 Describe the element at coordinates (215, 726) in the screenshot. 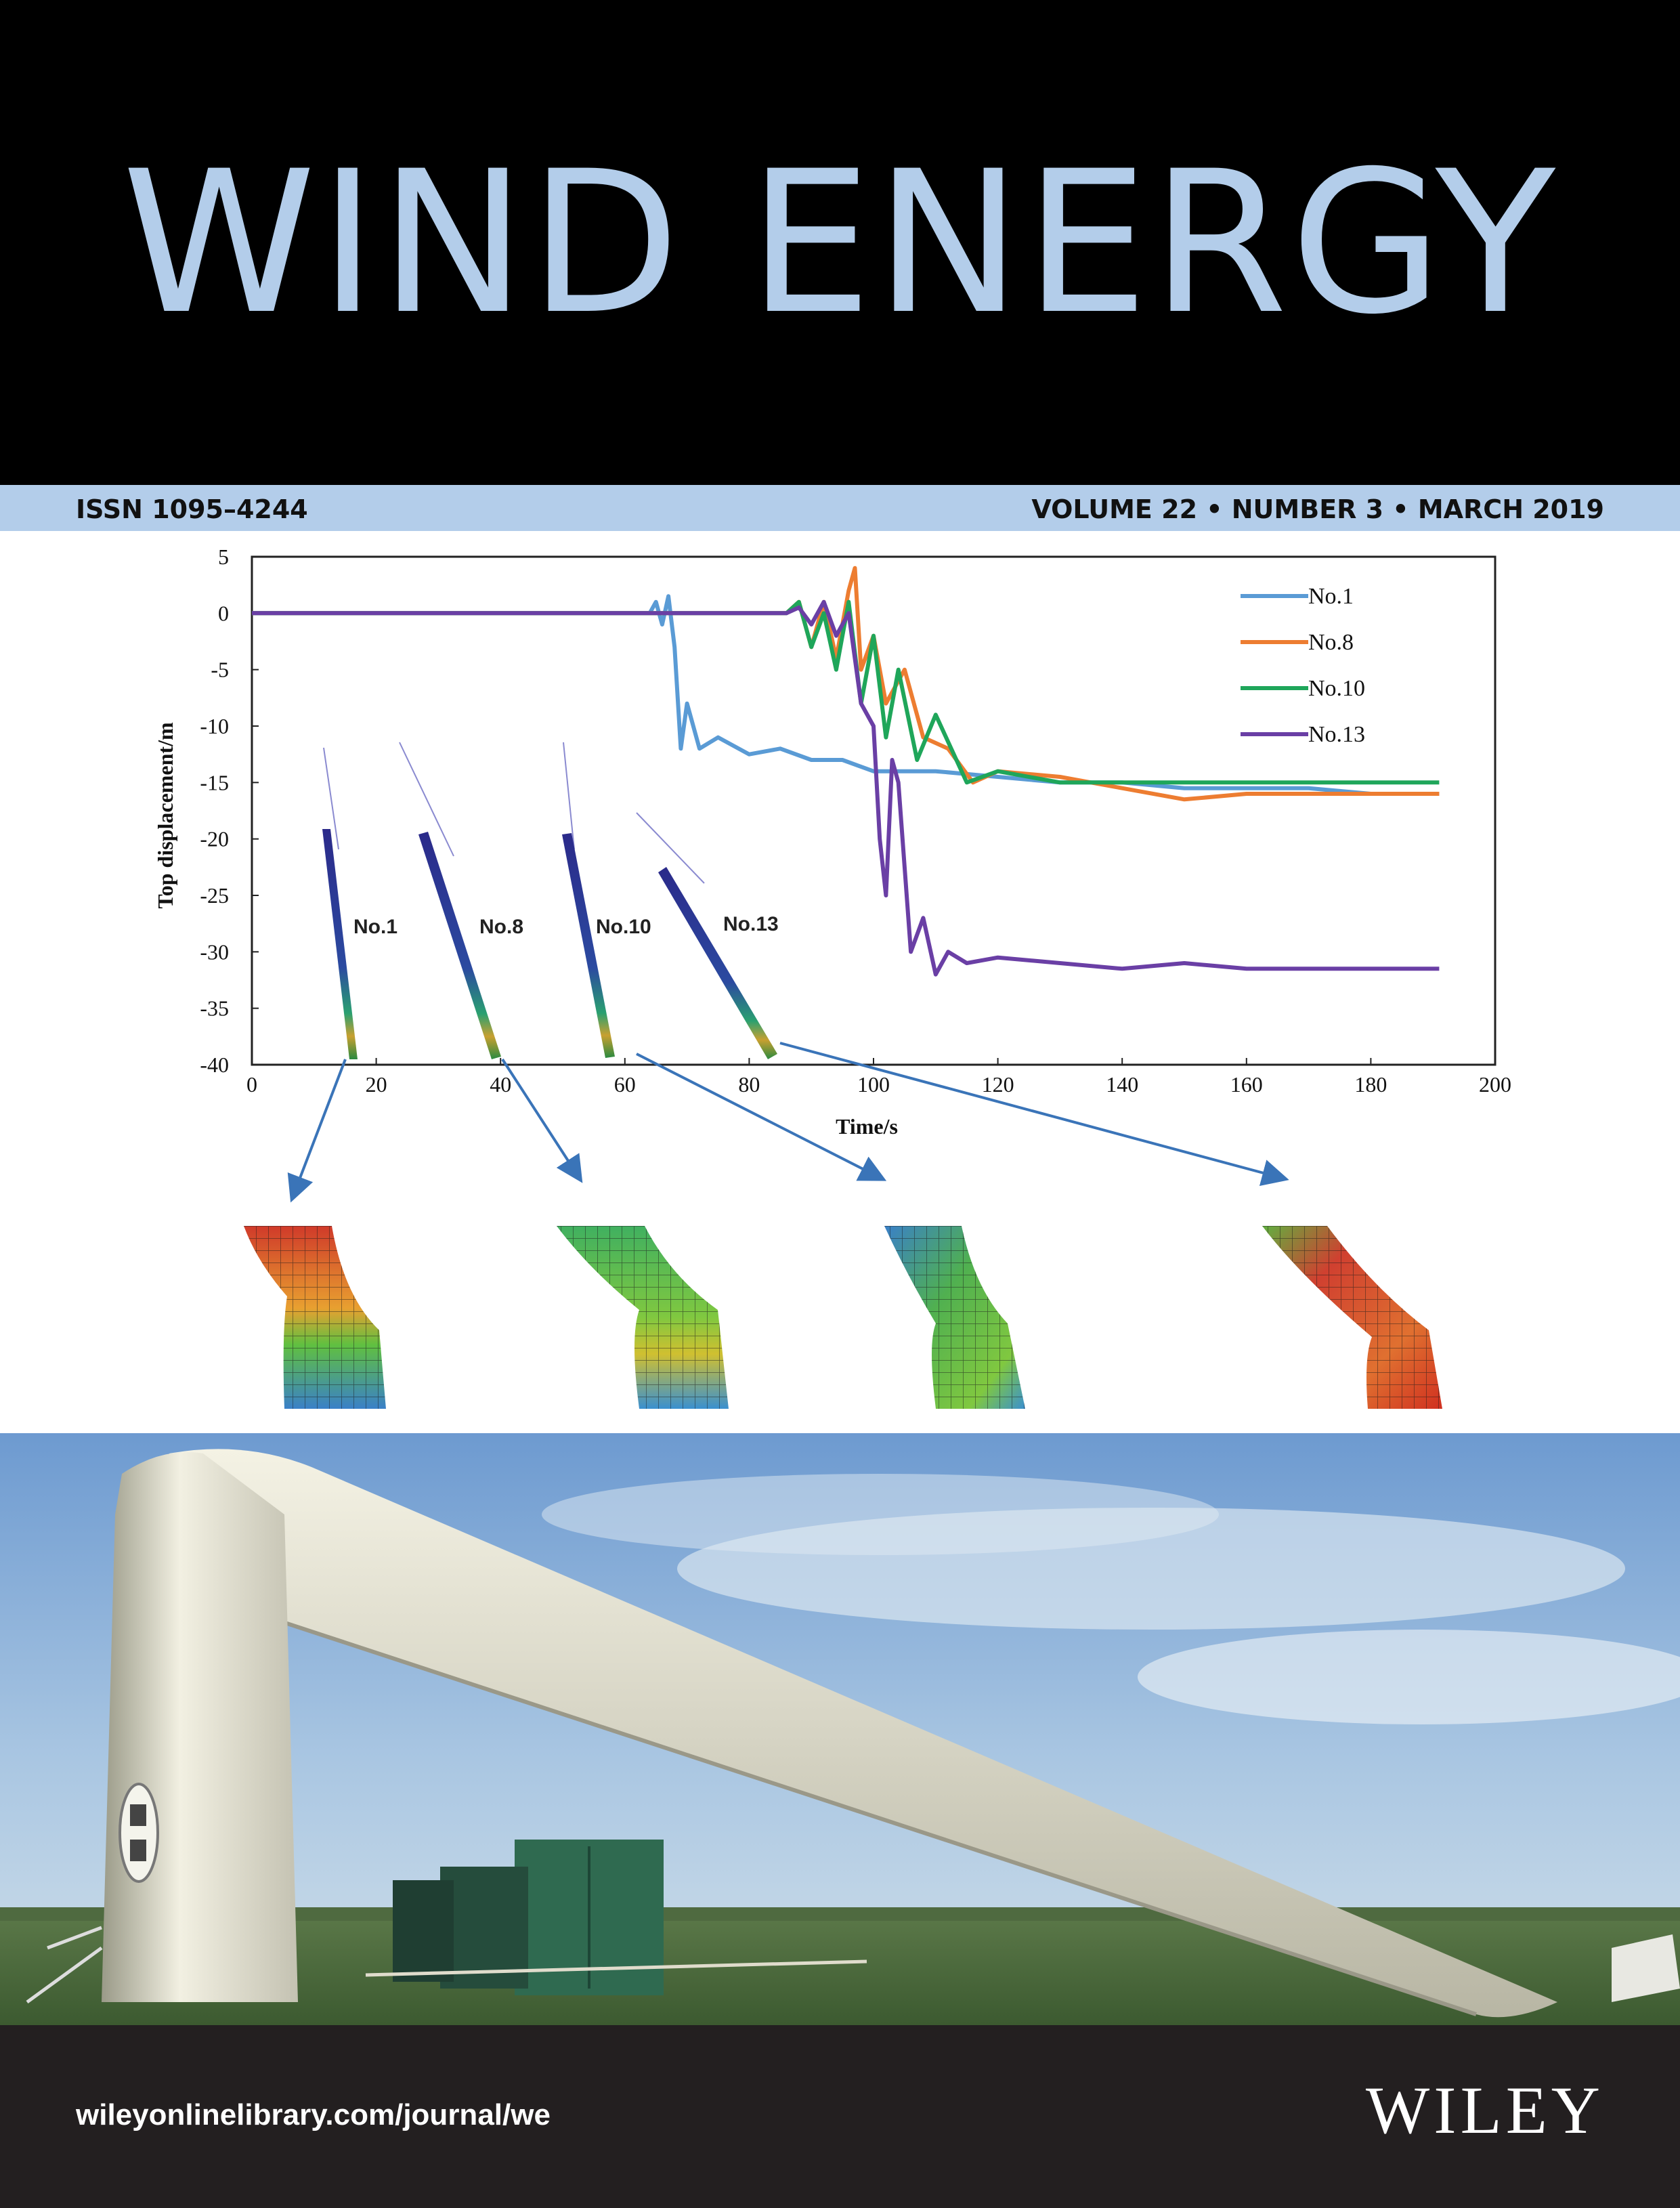

I see `y-tick-label: -10` at that location.